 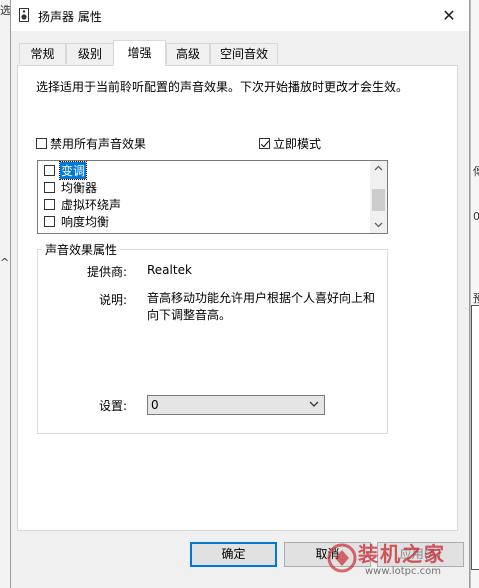 I want to click on scroll-down-arrow-icon, so click(x=378, y=225).